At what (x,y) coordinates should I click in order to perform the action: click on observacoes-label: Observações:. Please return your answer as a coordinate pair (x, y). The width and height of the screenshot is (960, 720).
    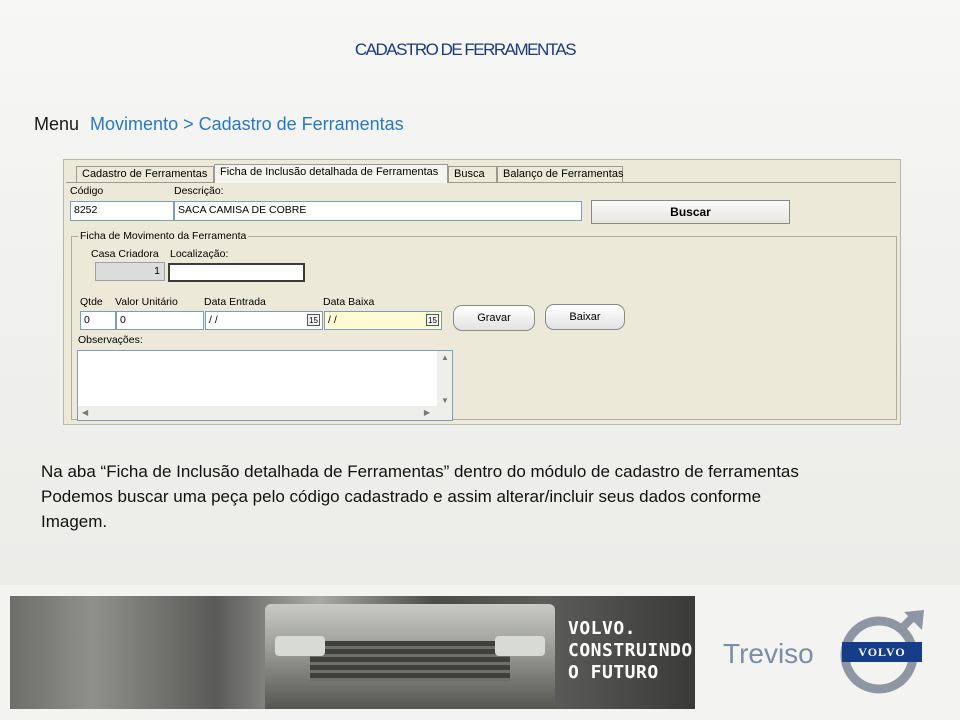
    Looking at the image, I should click on (110, 340).